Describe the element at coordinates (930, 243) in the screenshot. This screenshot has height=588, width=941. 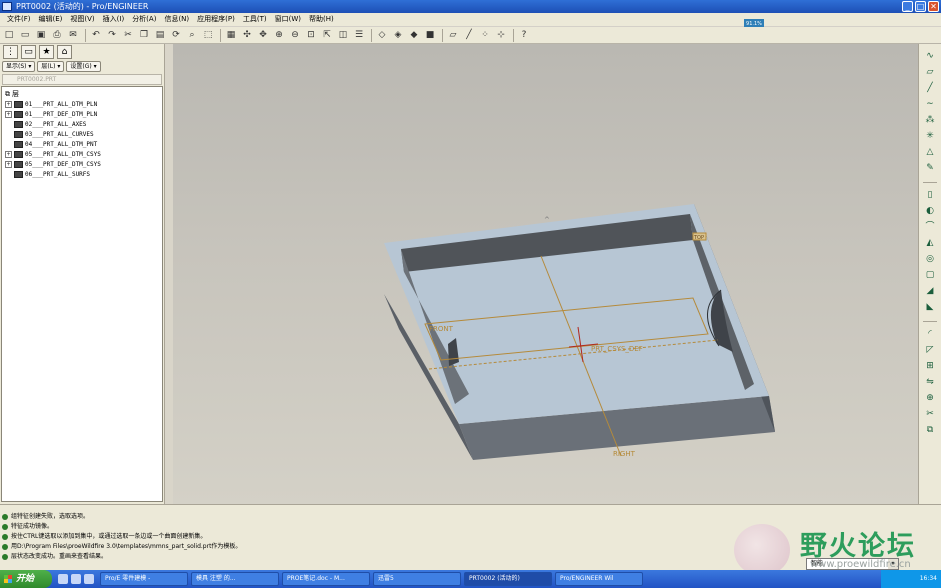
I see `blend-icon: ◭` at that location.